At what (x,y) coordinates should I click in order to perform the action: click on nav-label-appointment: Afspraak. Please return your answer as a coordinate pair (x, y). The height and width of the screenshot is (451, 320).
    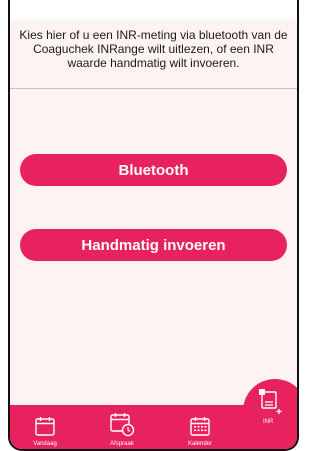
    Looking at the image, I should click on (122, 444).